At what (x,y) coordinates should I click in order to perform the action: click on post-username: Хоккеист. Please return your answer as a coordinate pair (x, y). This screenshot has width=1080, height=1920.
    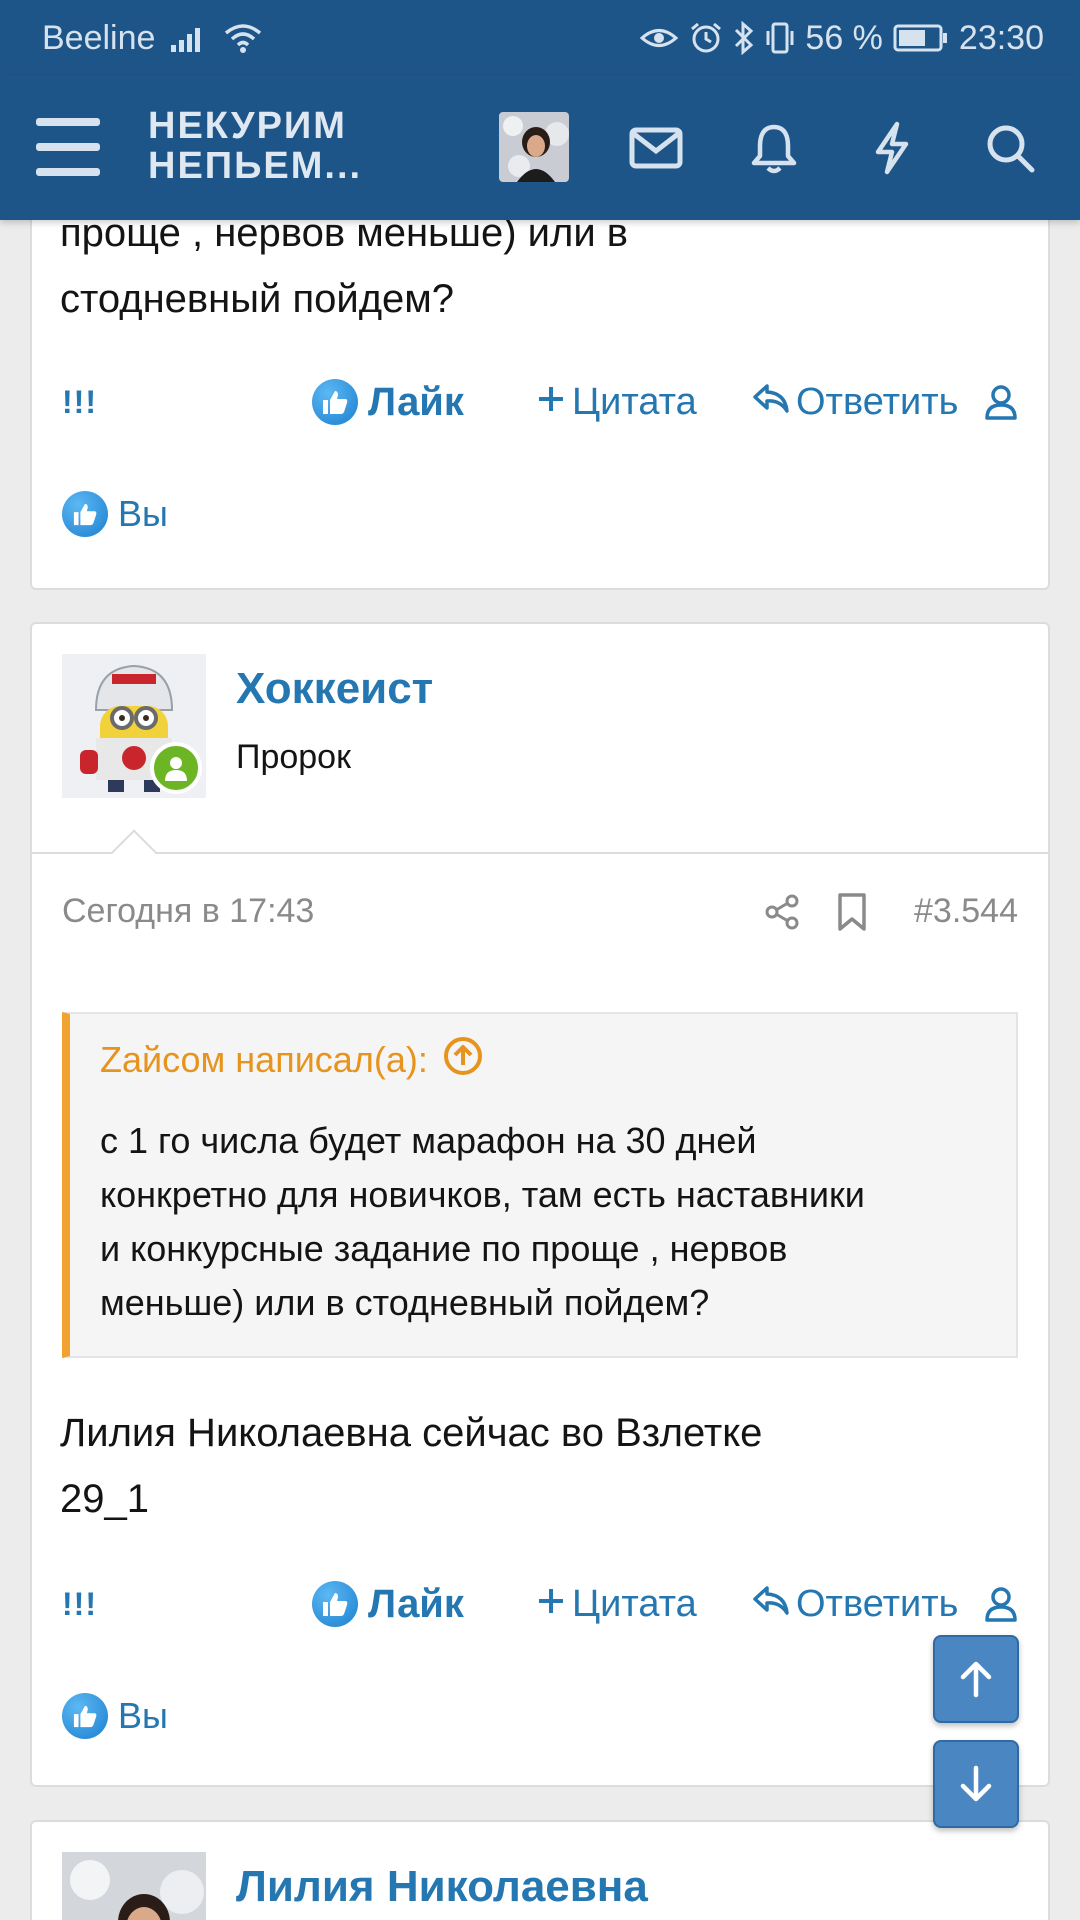
    Looking at the image, I should click on (334, 689).